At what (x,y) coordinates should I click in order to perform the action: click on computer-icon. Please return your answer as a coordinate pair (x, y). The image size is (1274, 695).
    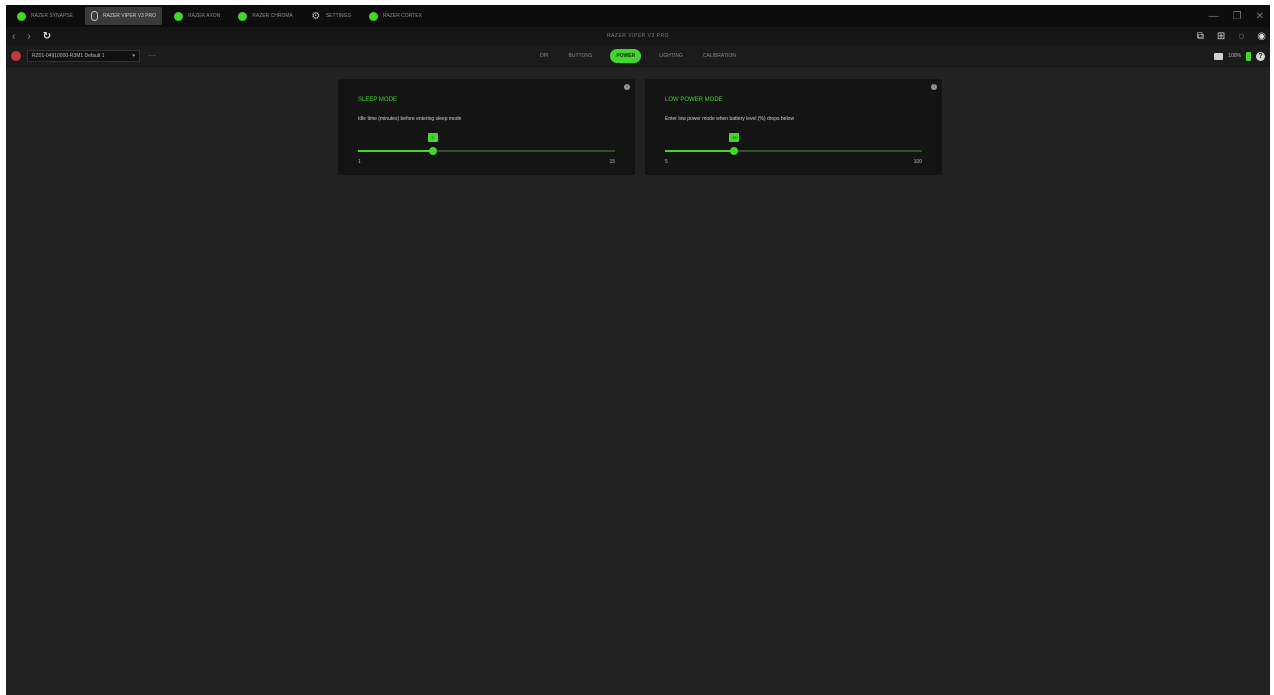
    Looking at the image, I should click on (1219, 56).